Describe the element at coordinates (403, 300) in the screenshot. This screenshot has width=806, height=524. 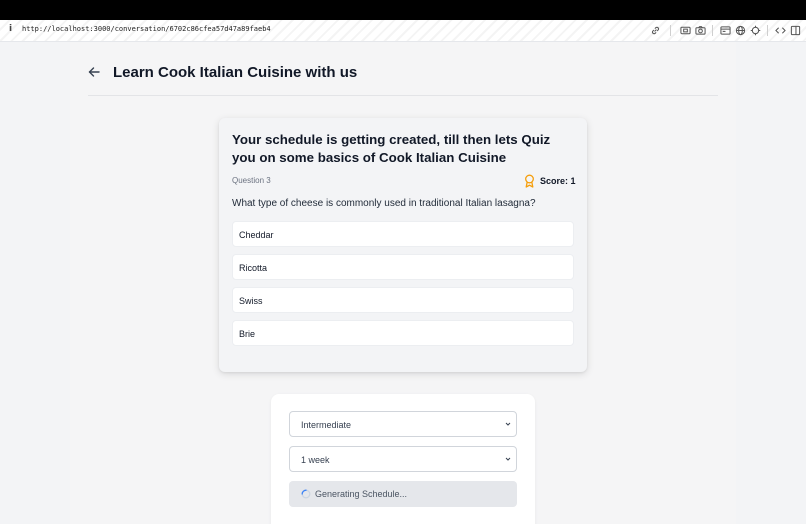
I see `answer-option: Swiss` at that location.